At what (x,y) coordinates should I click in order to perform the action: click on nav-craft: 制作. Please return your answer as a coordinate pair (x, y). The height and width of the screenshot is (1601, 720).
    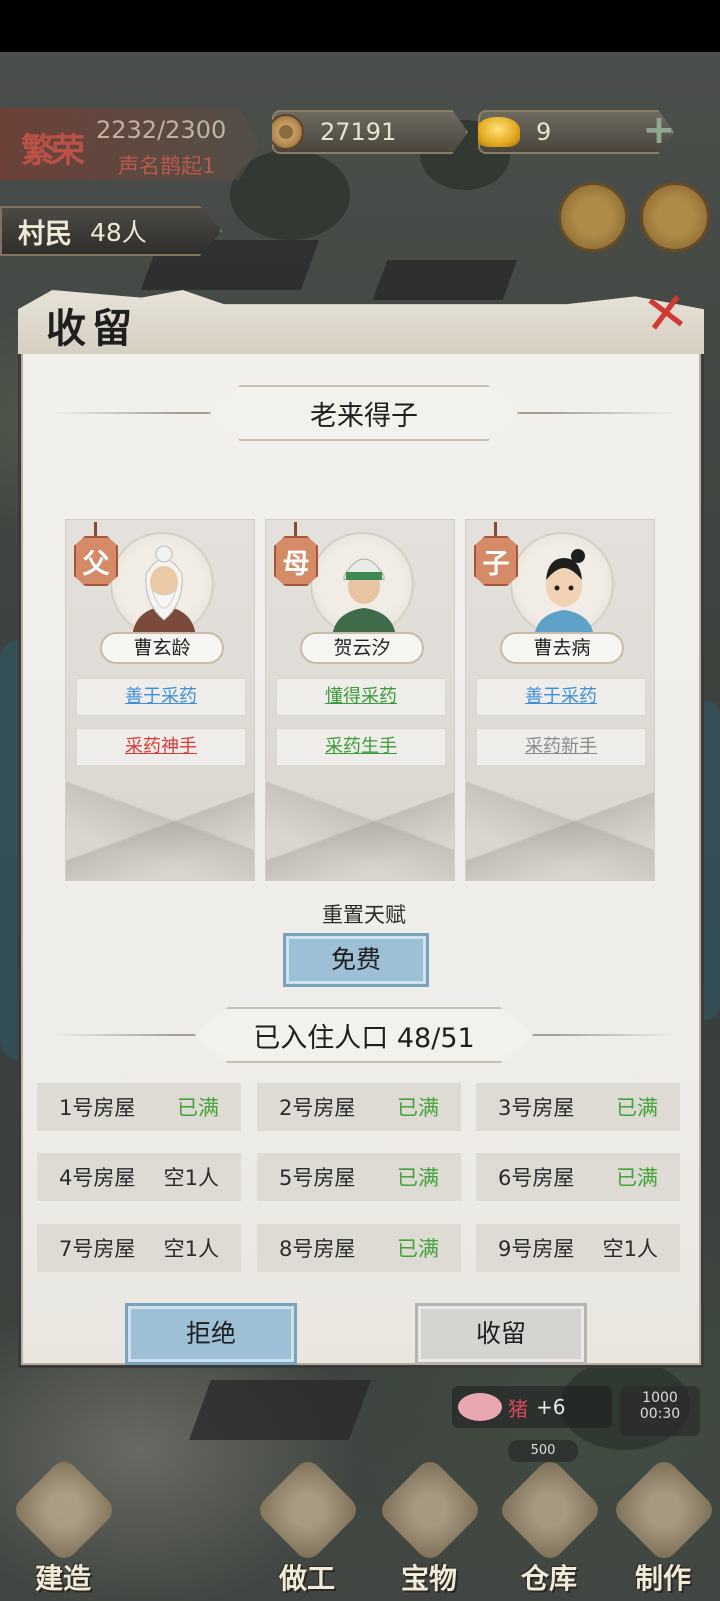
    Looking at the image, I should click on (663, 1528).